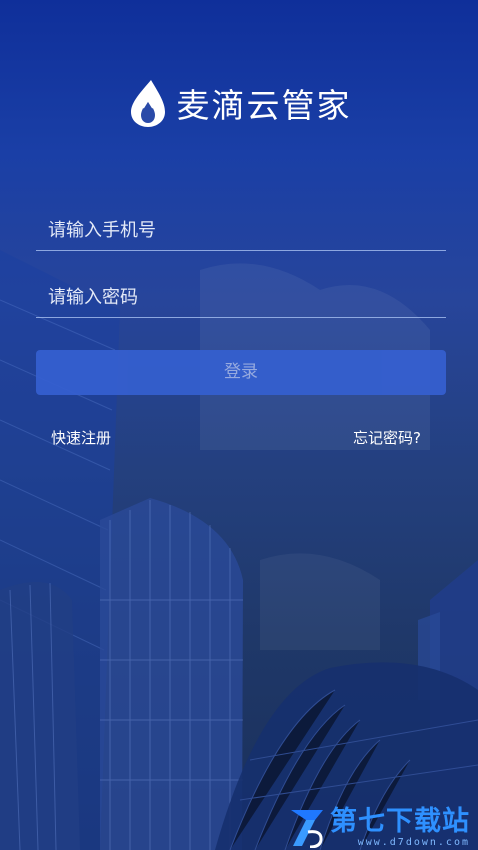 This screenshot has height=850, width=478. I want to click on phone-field, so click(241, 230).